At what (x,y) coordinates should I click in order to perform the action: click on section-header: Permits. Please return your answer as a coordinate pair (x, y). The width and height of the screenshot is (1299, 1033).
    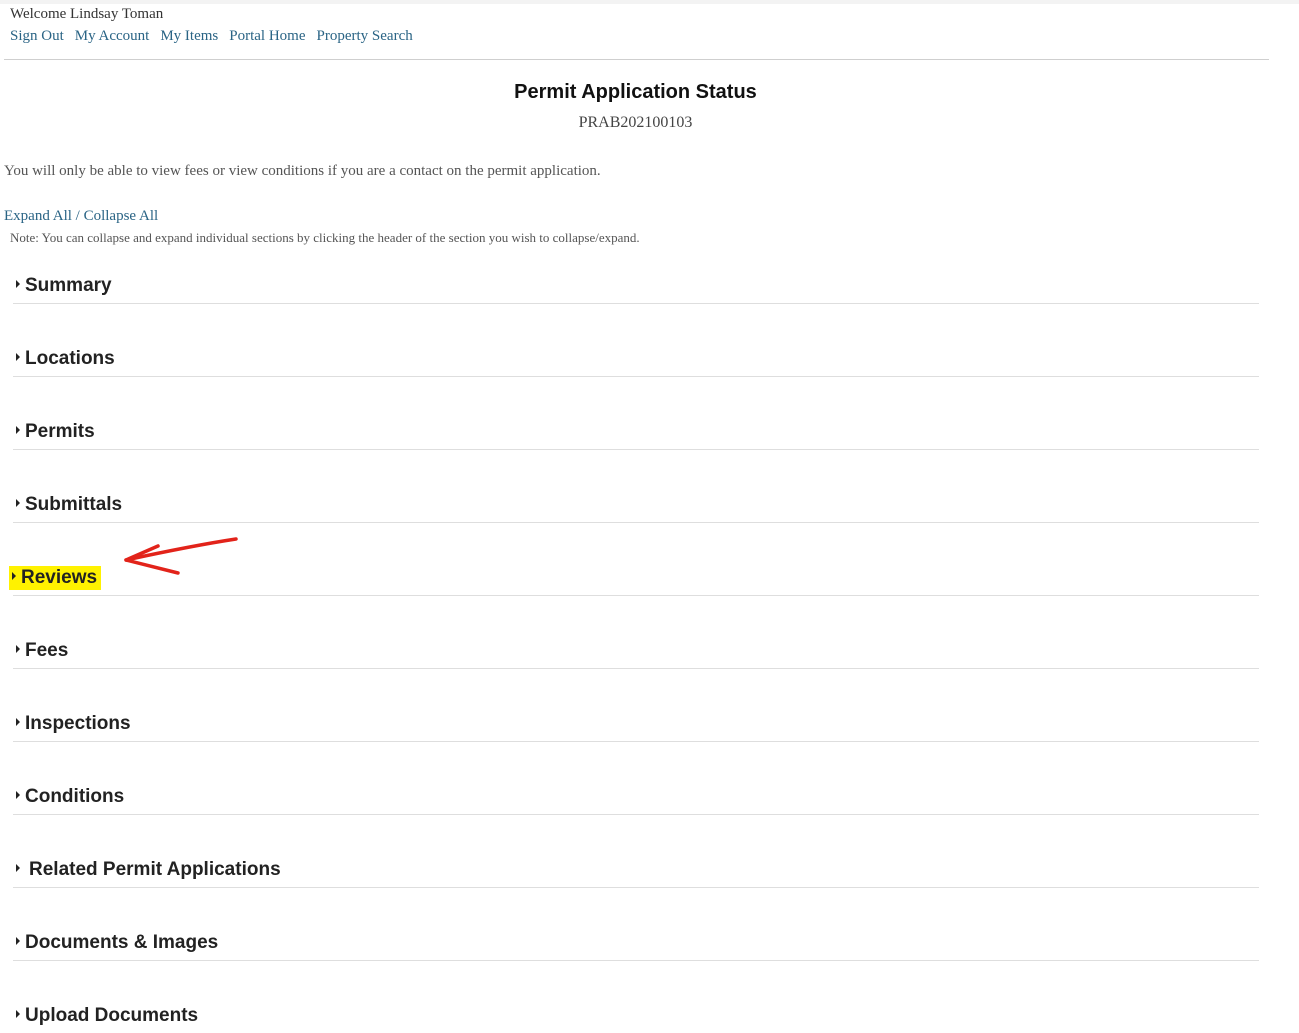
    Looking at the image, I should click on (56, 432).